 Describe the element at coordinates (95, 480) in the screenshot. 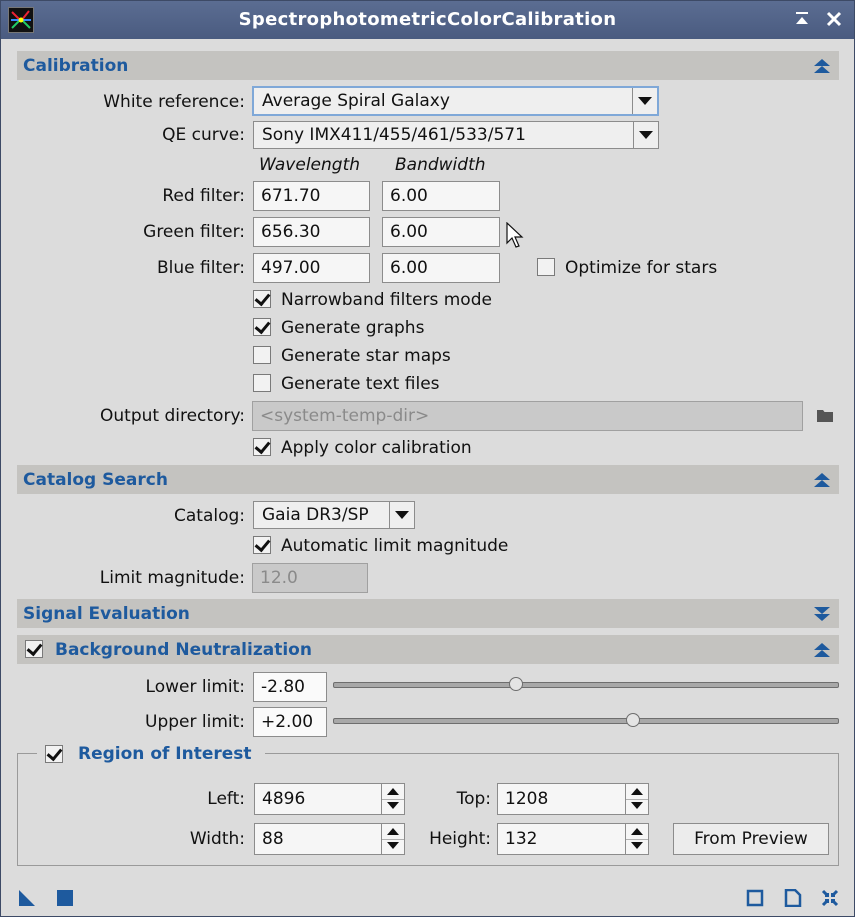

I see `section-catalog-search-title: Catalog Search` at that location.